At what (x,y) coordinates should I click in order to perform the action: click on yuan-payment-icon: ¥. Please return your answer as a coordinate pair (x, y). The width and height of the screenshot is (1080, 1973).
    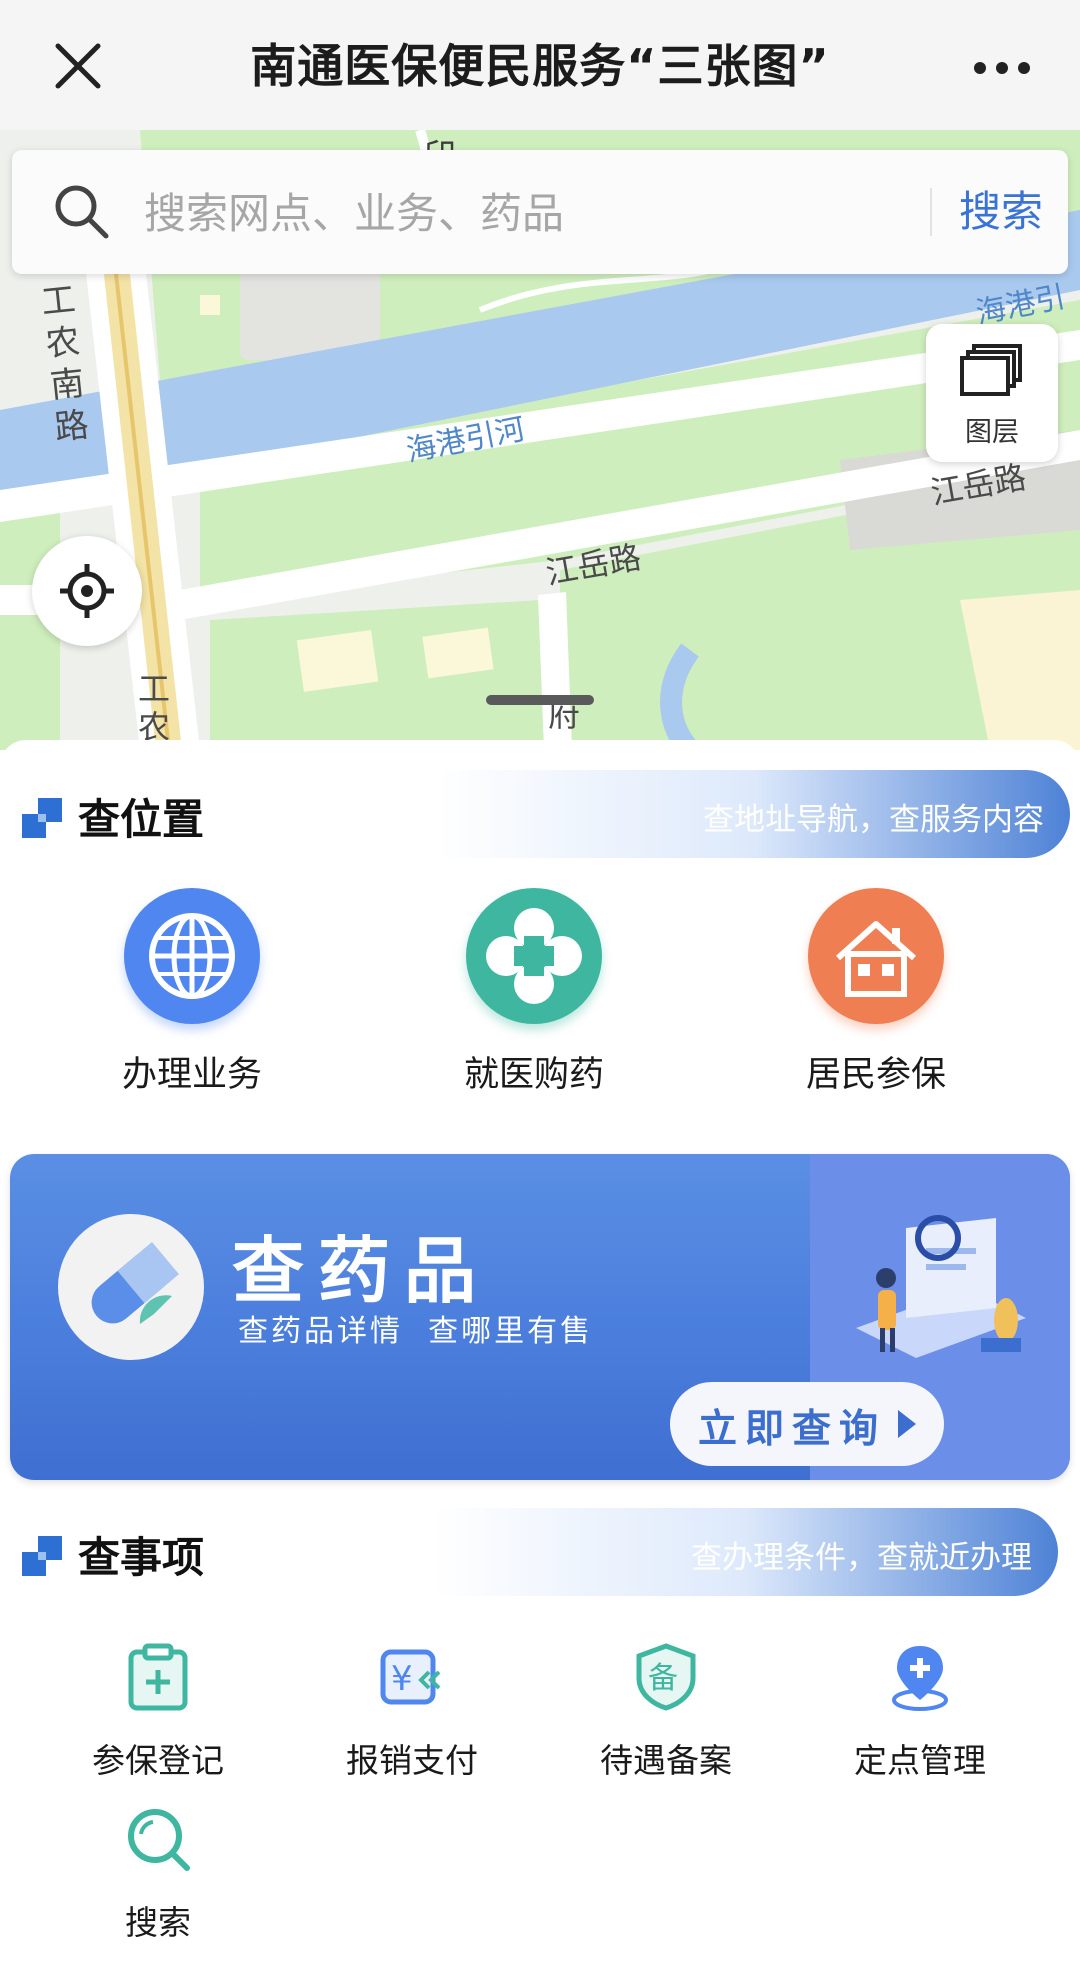
    Looking at the image, I should click on (412, 1677).